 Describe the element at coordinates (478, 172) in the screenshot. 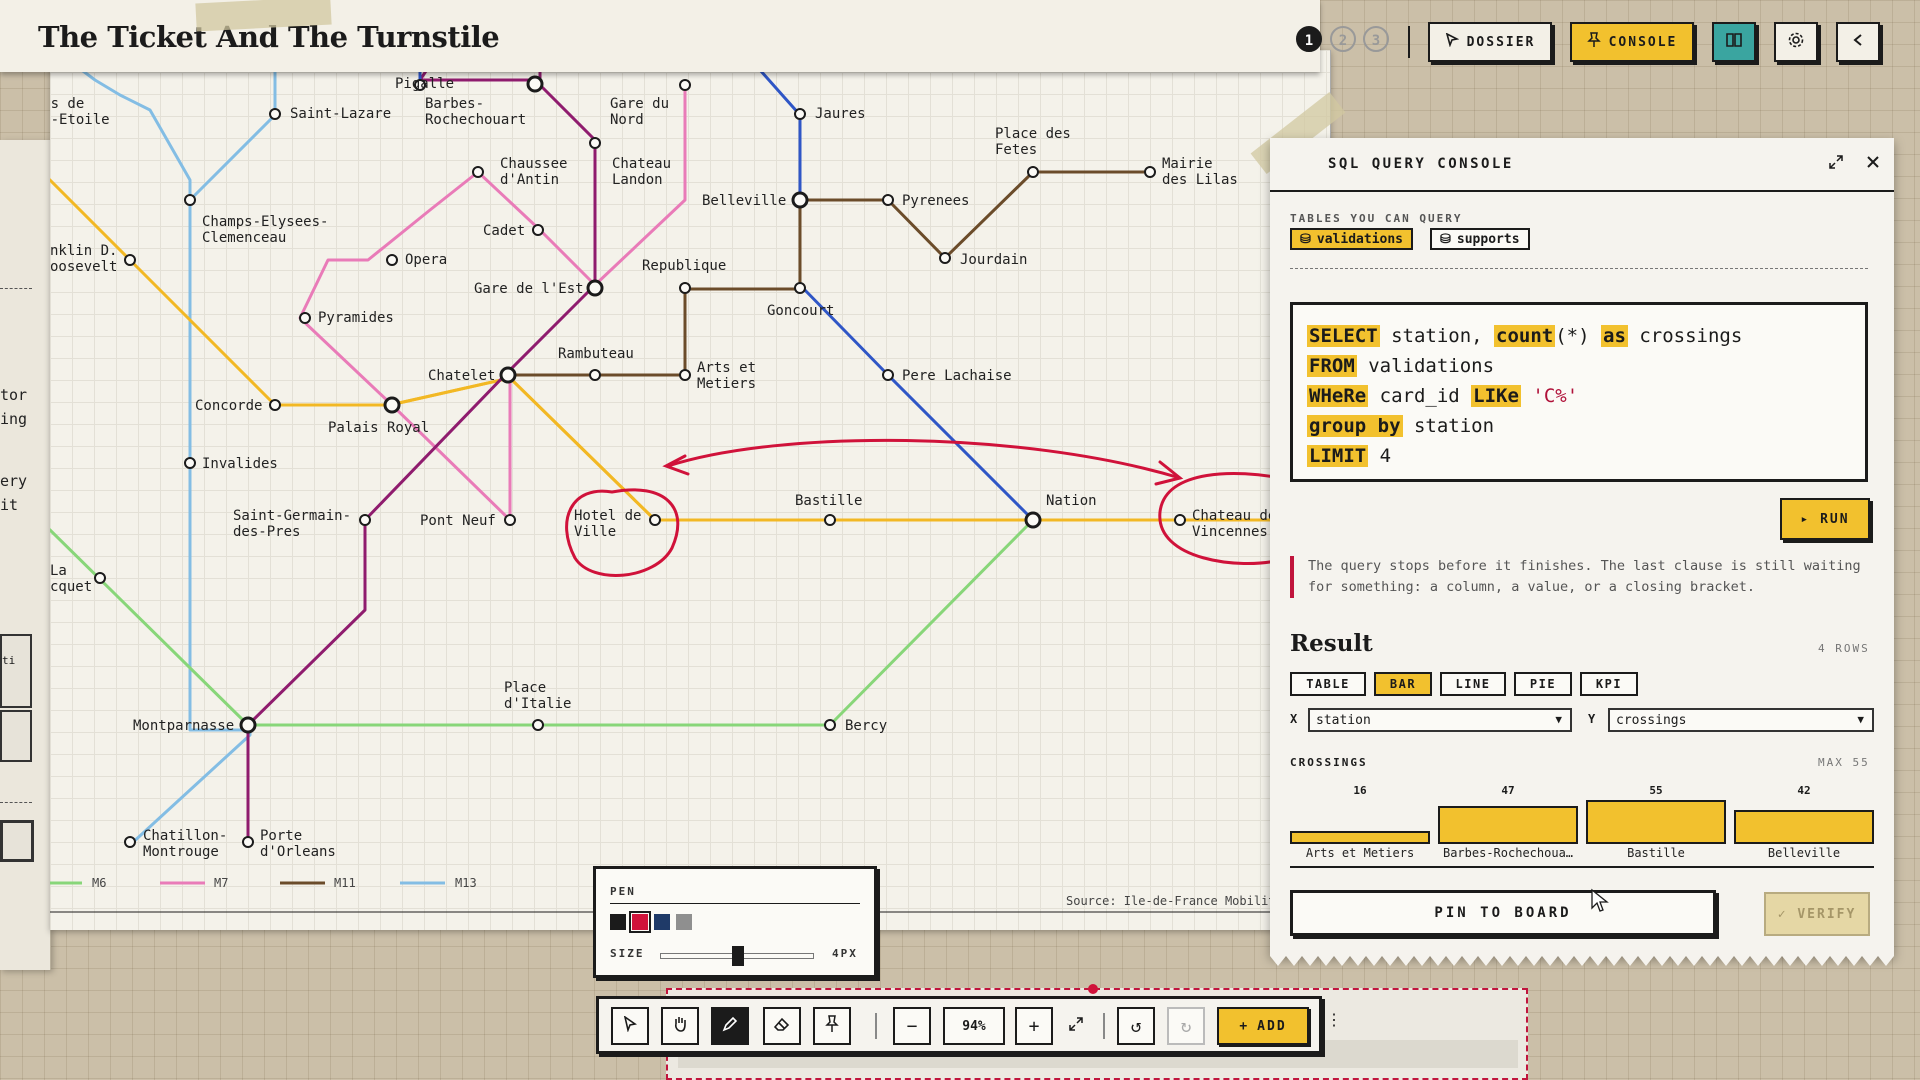

I see `station-dot-chaussee` at that location.